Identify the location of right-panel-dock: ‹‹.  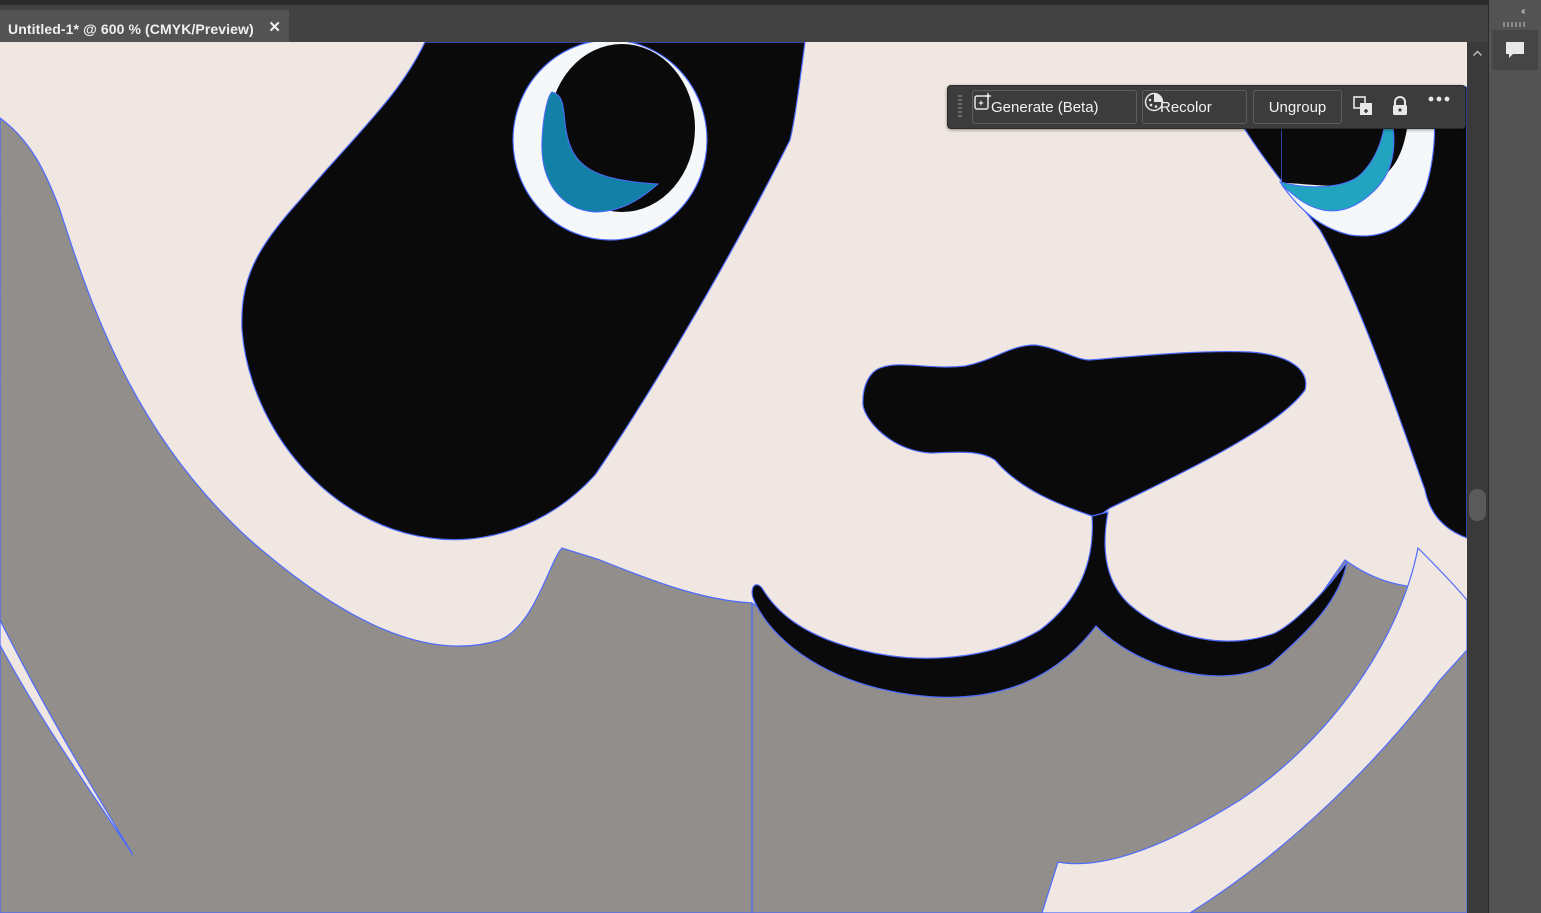
(1514, 456).